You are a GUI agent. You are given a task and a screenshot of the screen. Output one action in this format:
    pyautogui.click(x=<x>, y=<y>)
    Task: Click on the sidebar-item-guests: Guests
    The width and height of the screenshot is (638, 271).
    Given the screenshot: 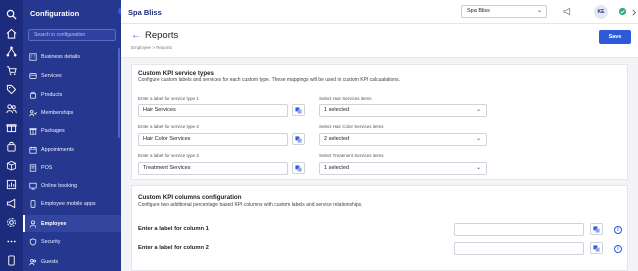 What is the action you would take?
    pyautogui.click(x=72, y=261)
    